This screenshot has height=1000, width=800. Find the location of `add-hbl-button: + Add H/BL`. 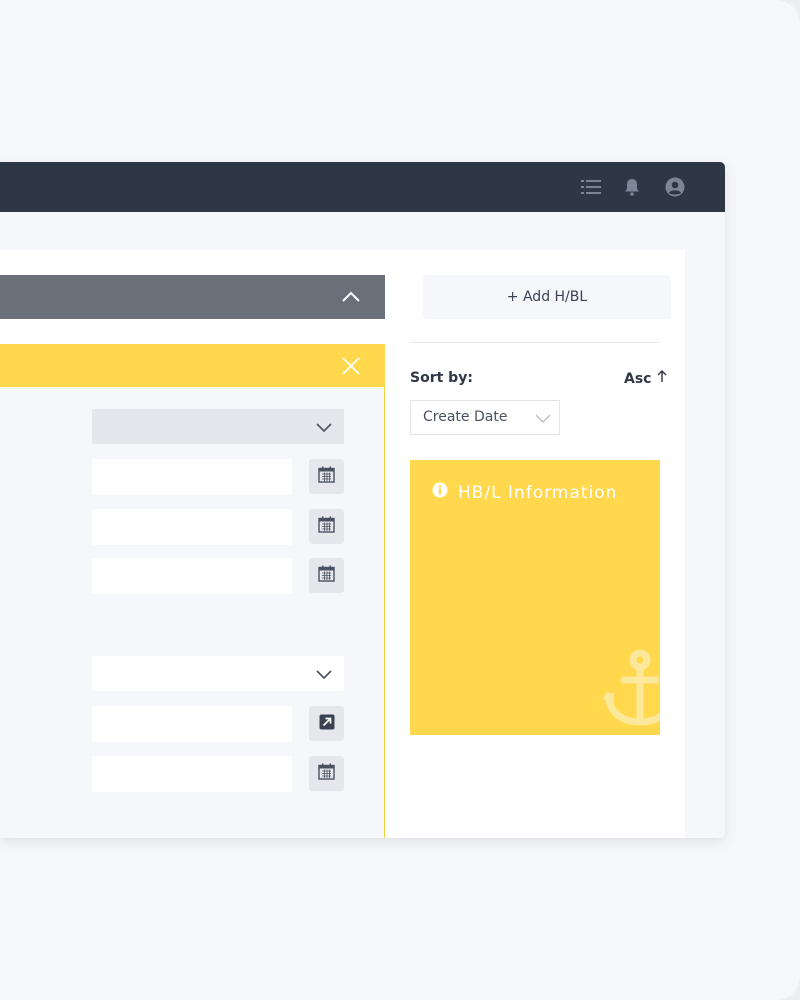

add-hbl-button: + Add H/BL is located at coordinates (547, 297).